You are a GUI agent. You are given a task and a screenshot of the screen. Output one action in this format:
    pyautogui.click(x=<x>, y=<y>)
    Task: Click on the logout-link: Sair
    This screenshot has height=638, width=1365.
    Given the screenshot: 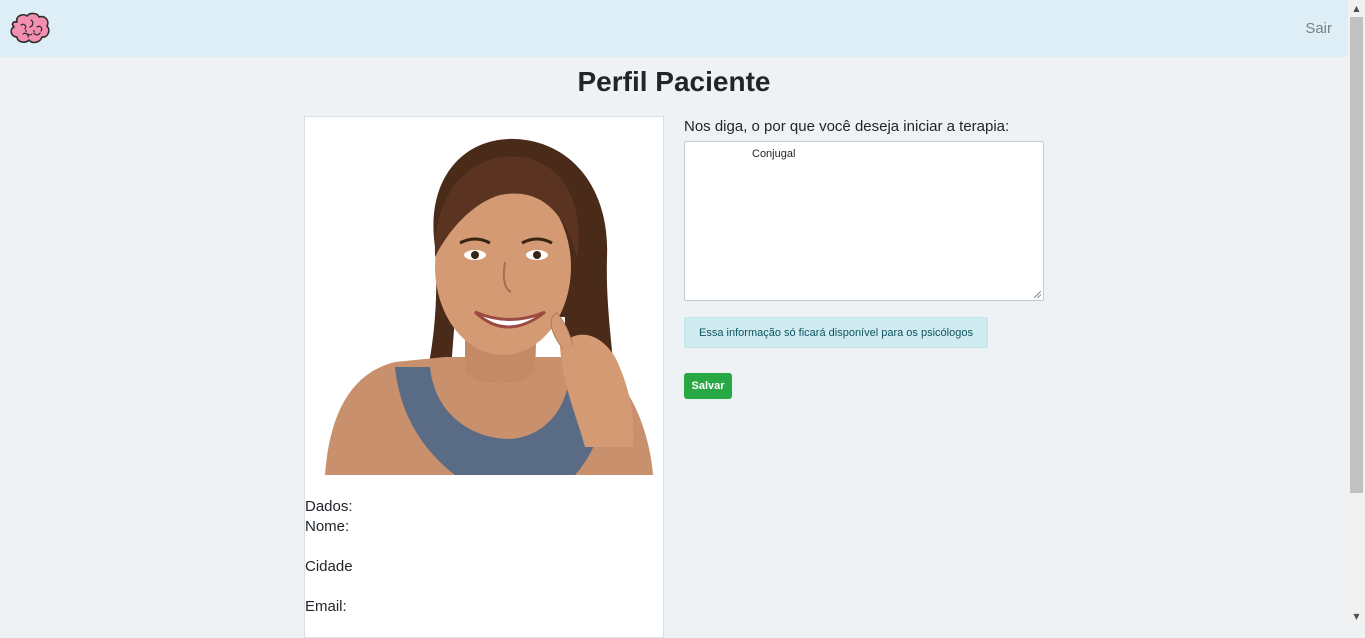 What is the action you would take?
    pyautogui.click(x=1318, y=28)
    